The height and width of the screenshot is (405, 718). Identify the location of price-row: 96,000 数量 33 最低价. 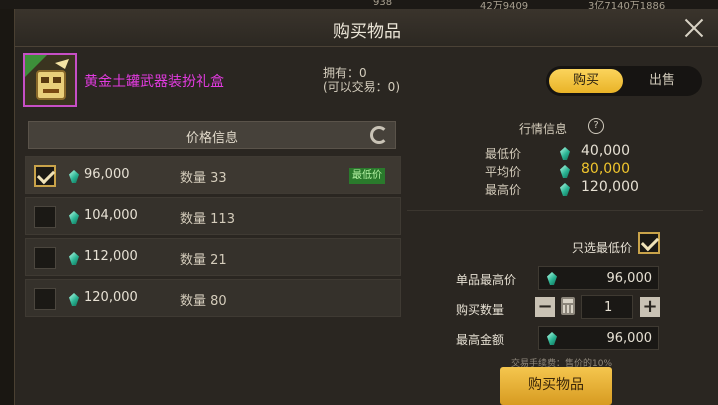
(213, 175).